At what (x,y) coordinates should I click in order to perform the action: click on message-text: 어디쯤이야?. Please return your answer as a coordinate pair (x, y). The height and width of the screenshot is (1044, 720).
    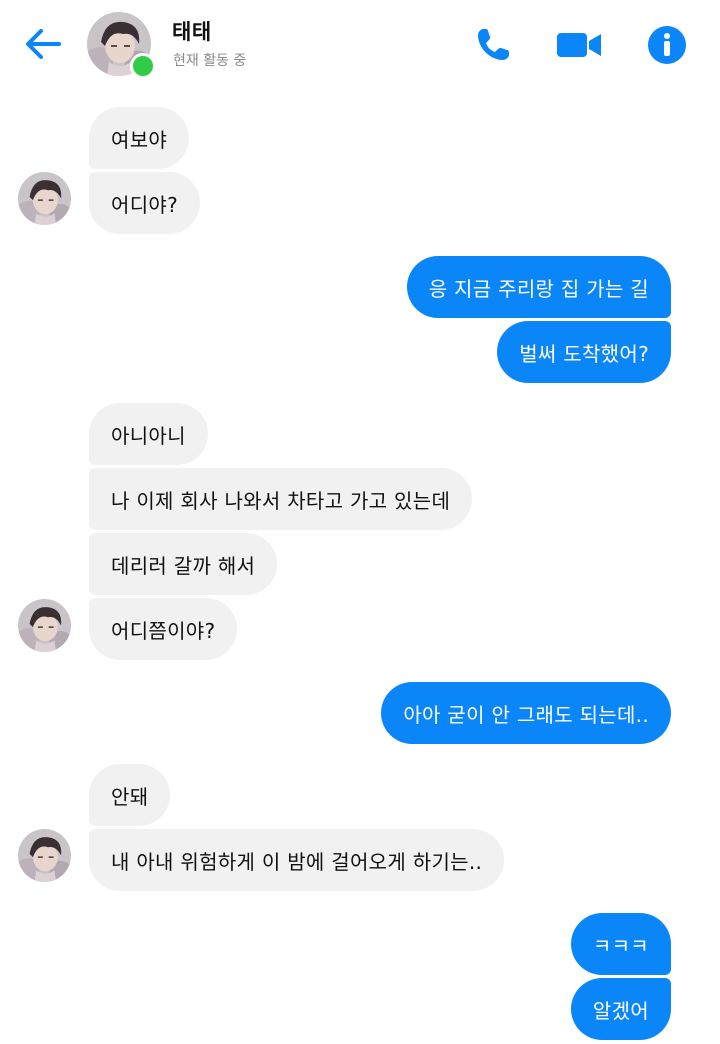
    Looking at the image, I should click on (163, 630).